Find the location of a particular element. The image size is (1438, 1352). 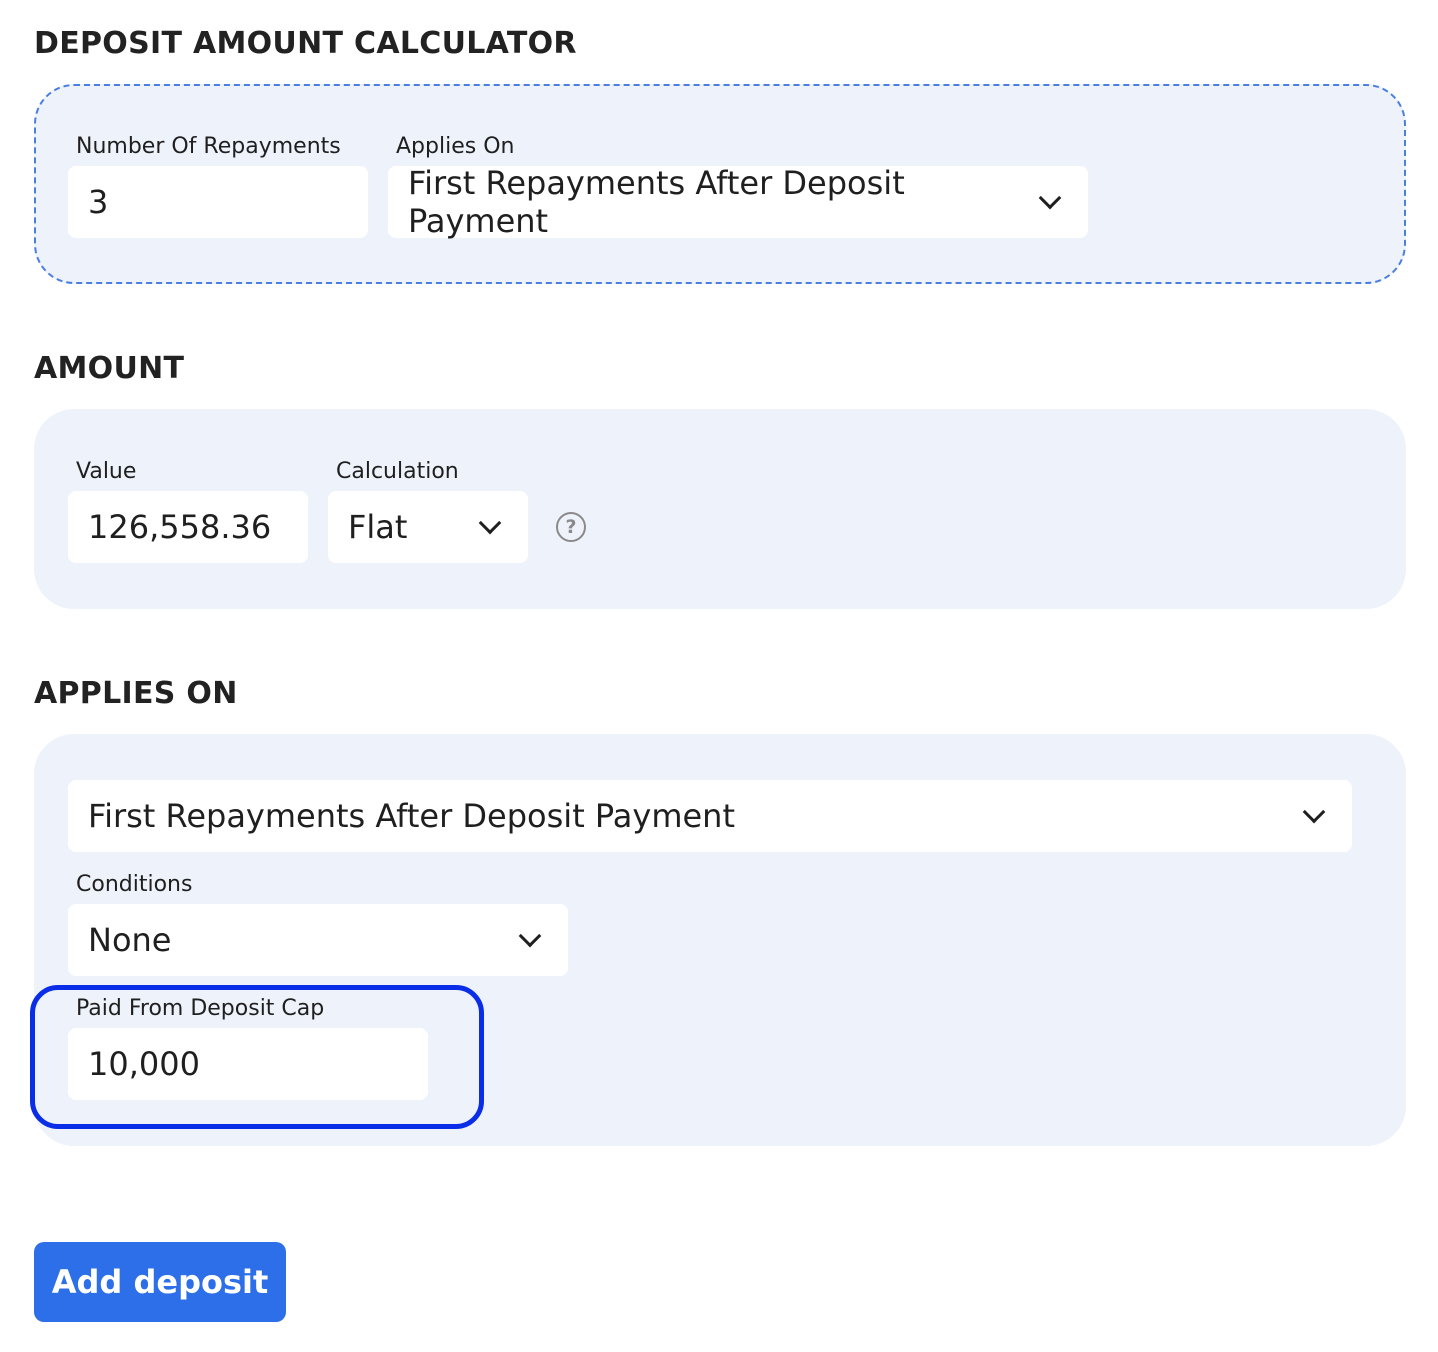

calculation-selected-value: Flat is located at coordinates (378, 527).